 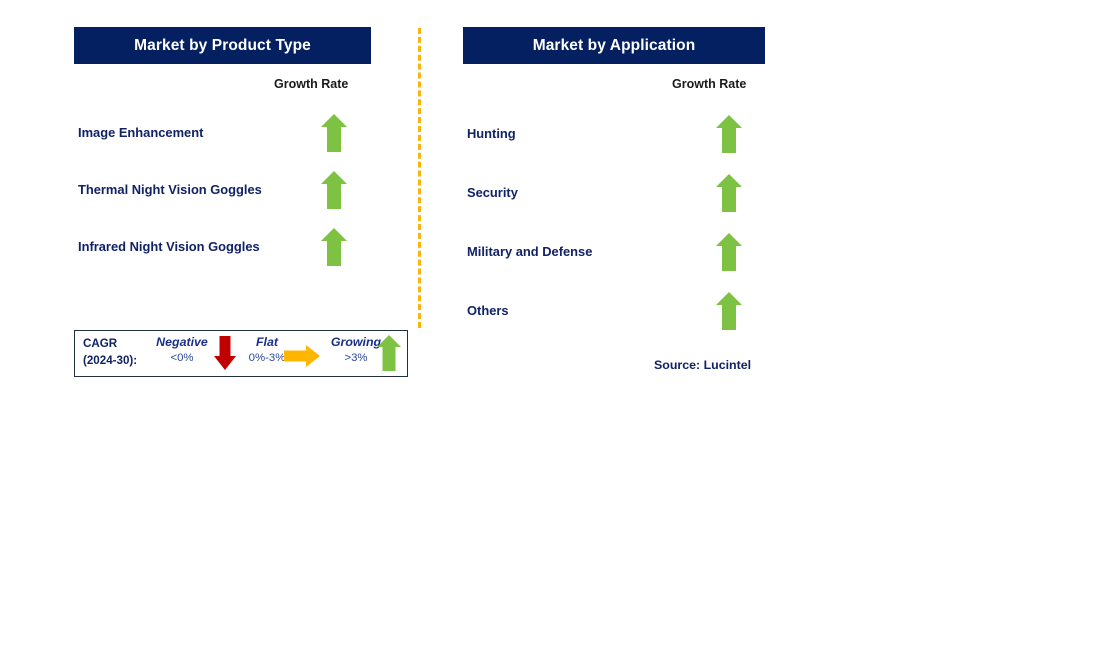 I want to click on list-item: Infrared Night Vision Goggles, so click(x=224, y=246).